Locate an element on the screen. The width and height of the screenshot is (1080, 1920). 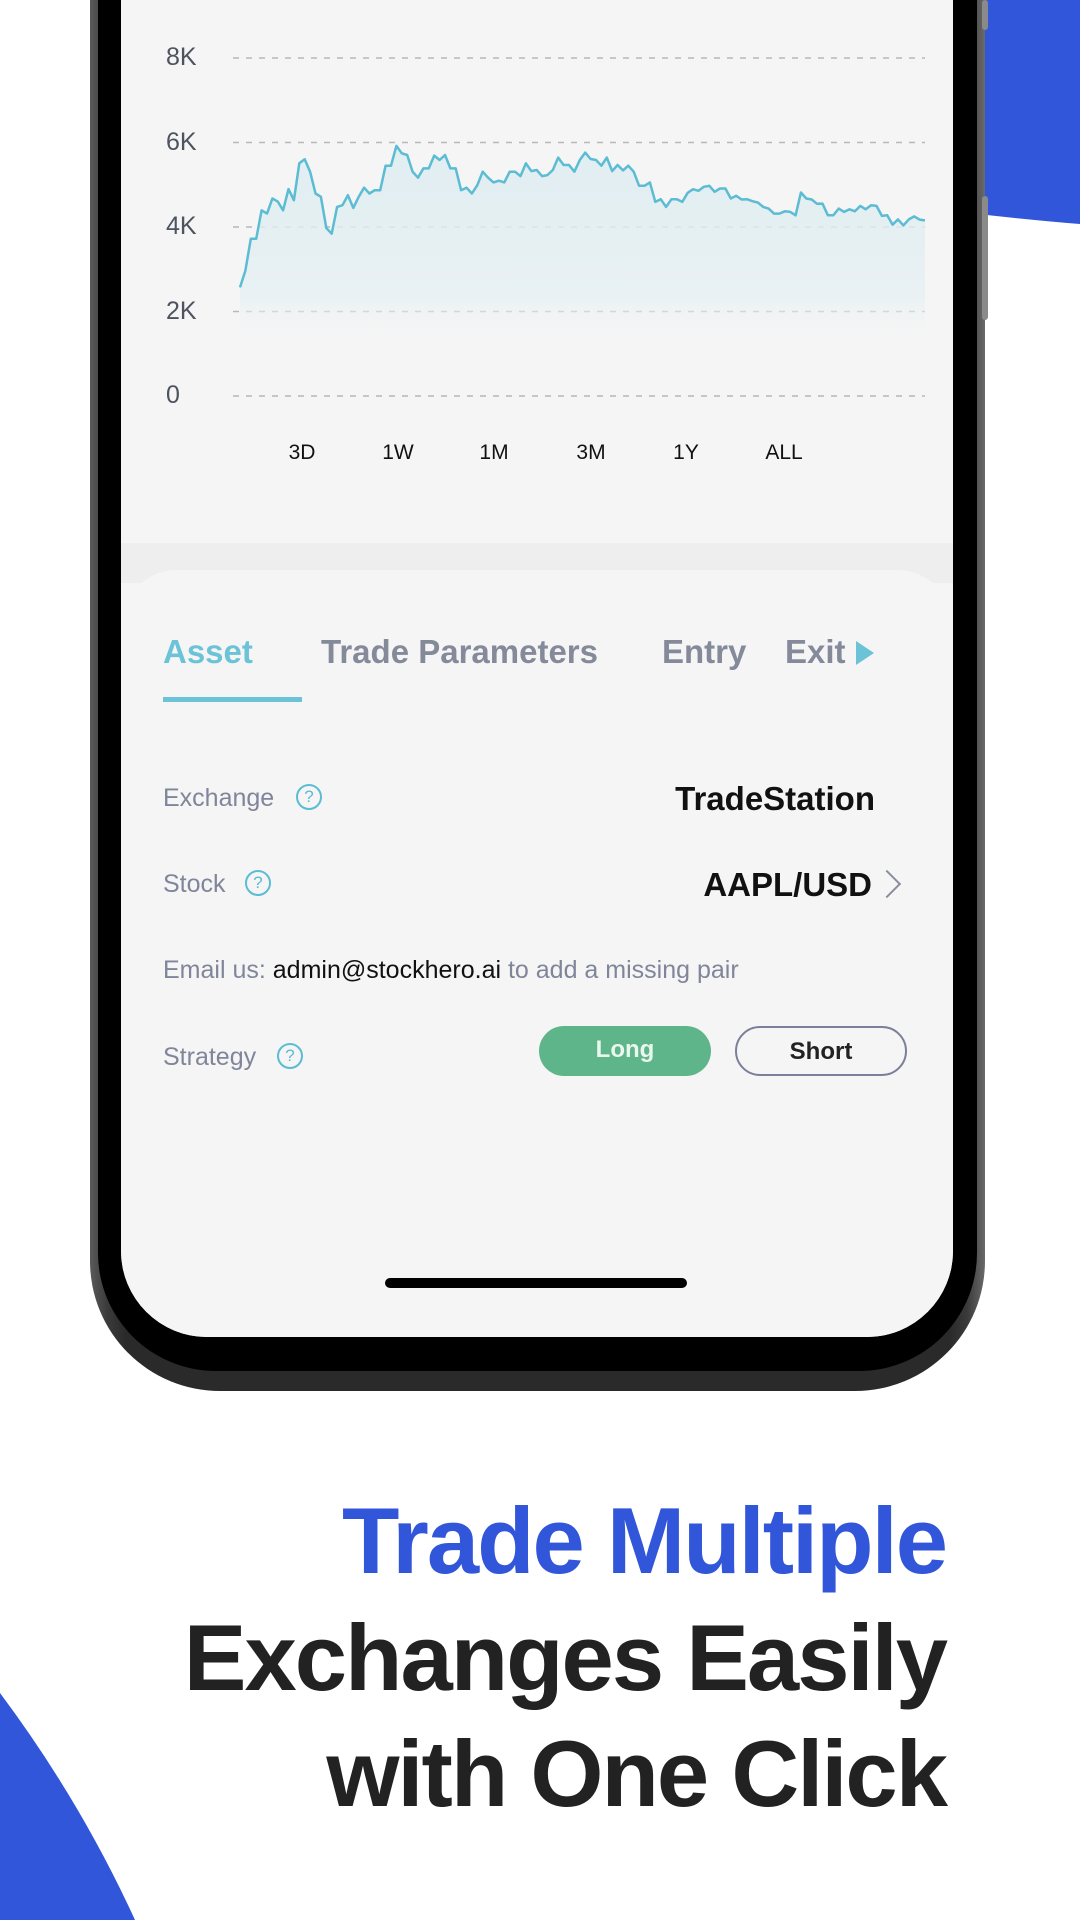
exchange-help-icon: ? is located at coordinates (309, 797).